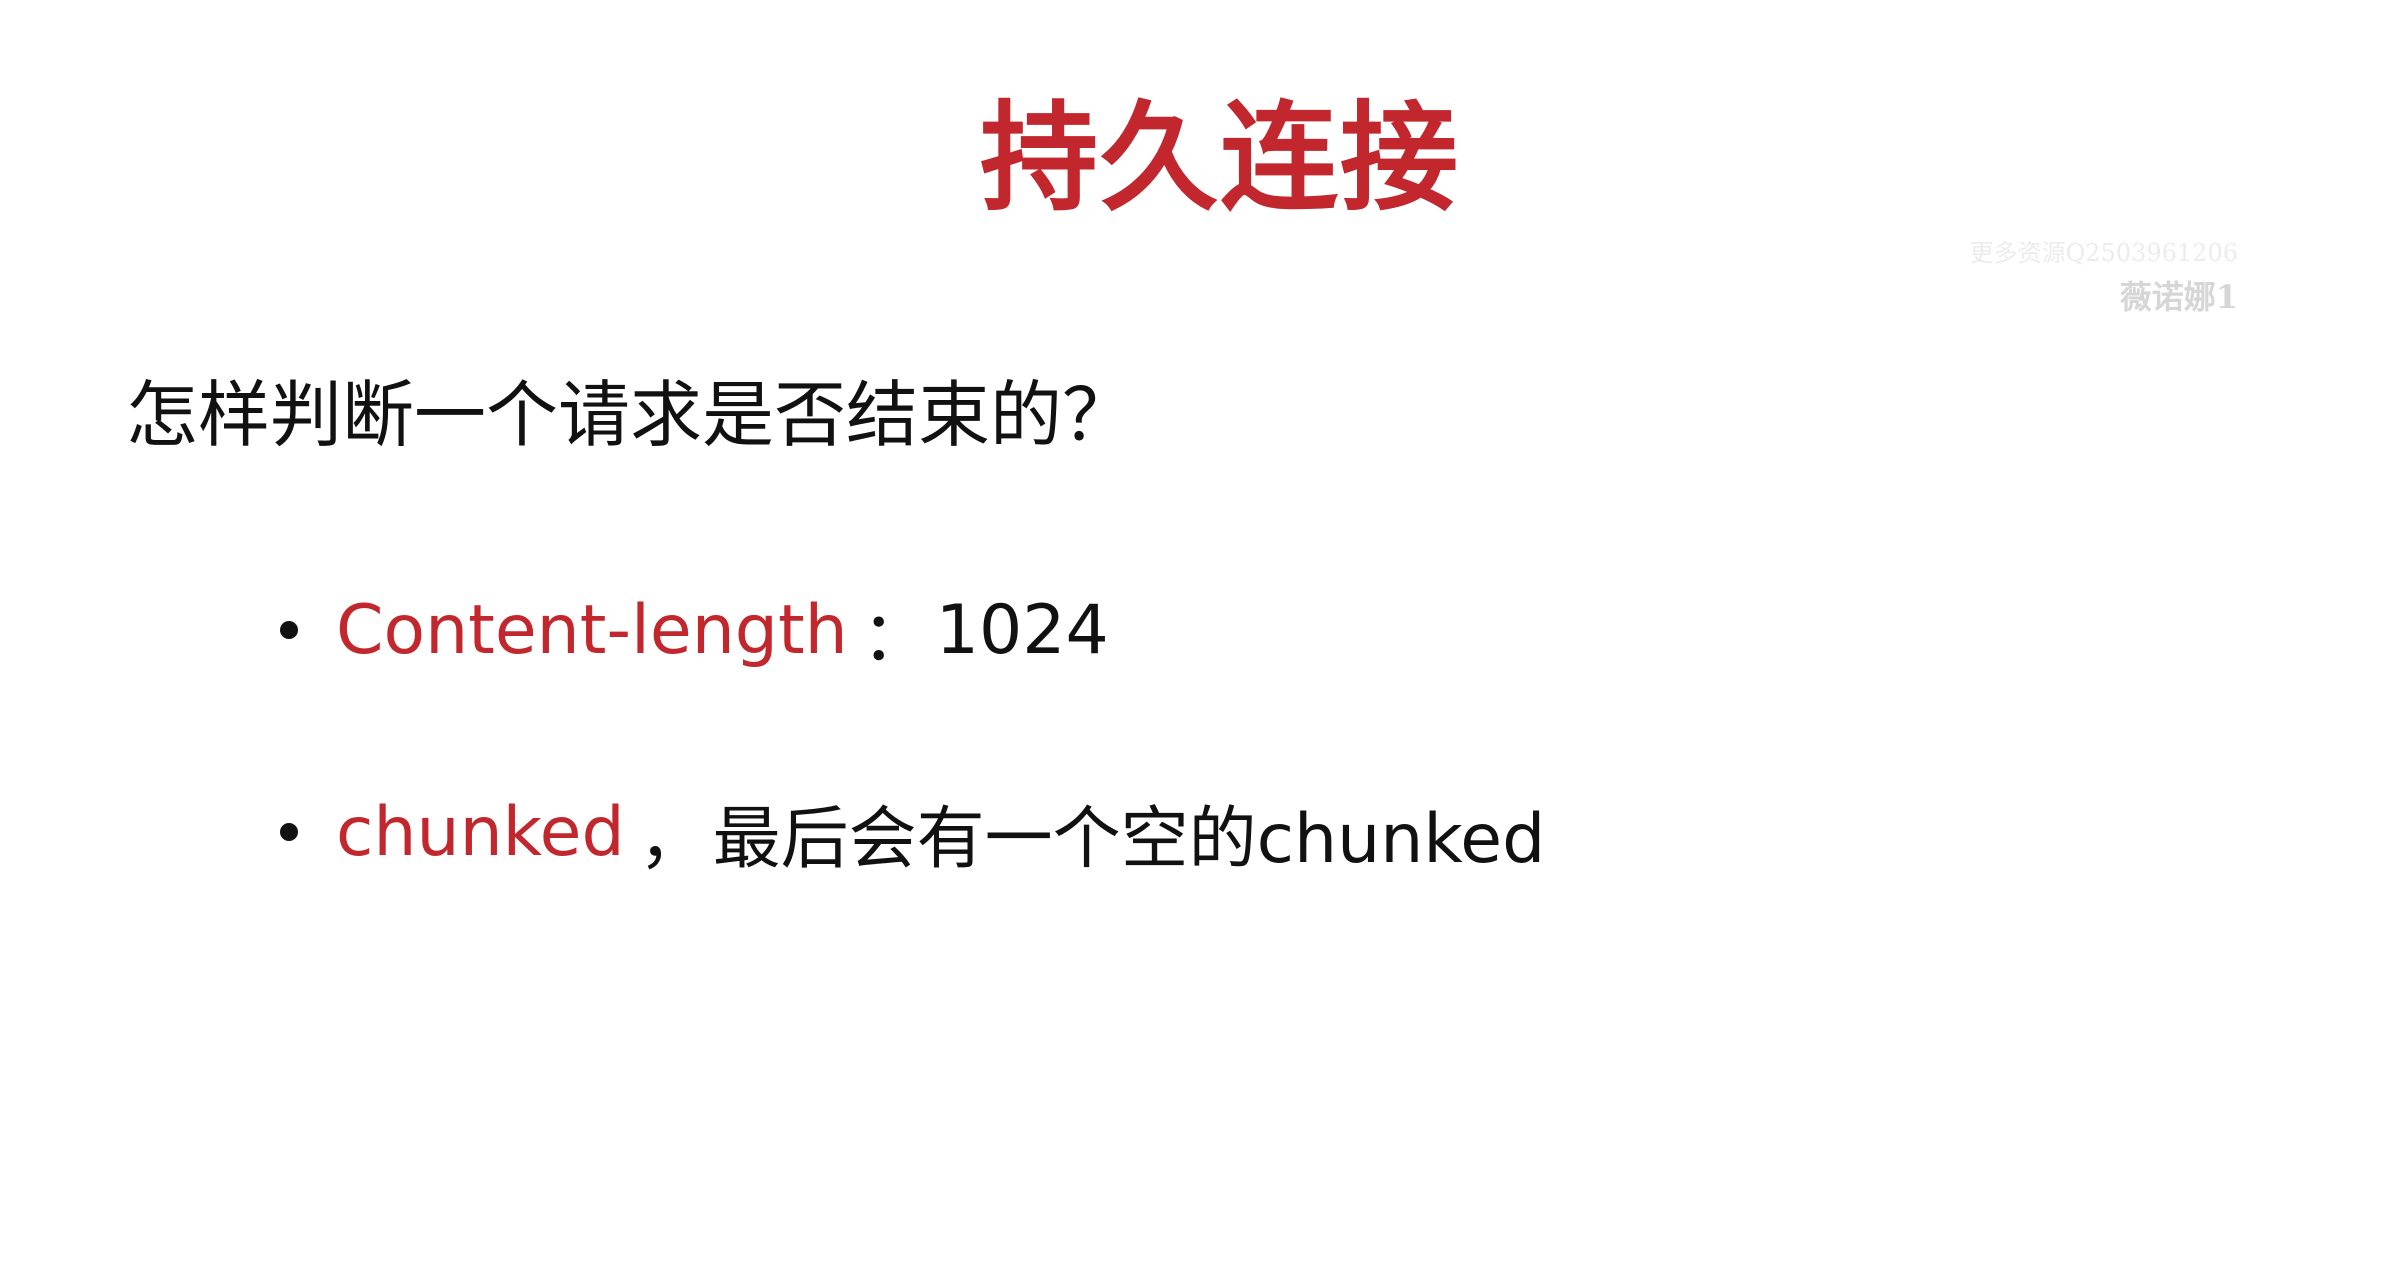 This screenshot has width=2408, height=1274. I want to click on bullet-description: 最后会有一个空的chunked, so click(1129, 839).